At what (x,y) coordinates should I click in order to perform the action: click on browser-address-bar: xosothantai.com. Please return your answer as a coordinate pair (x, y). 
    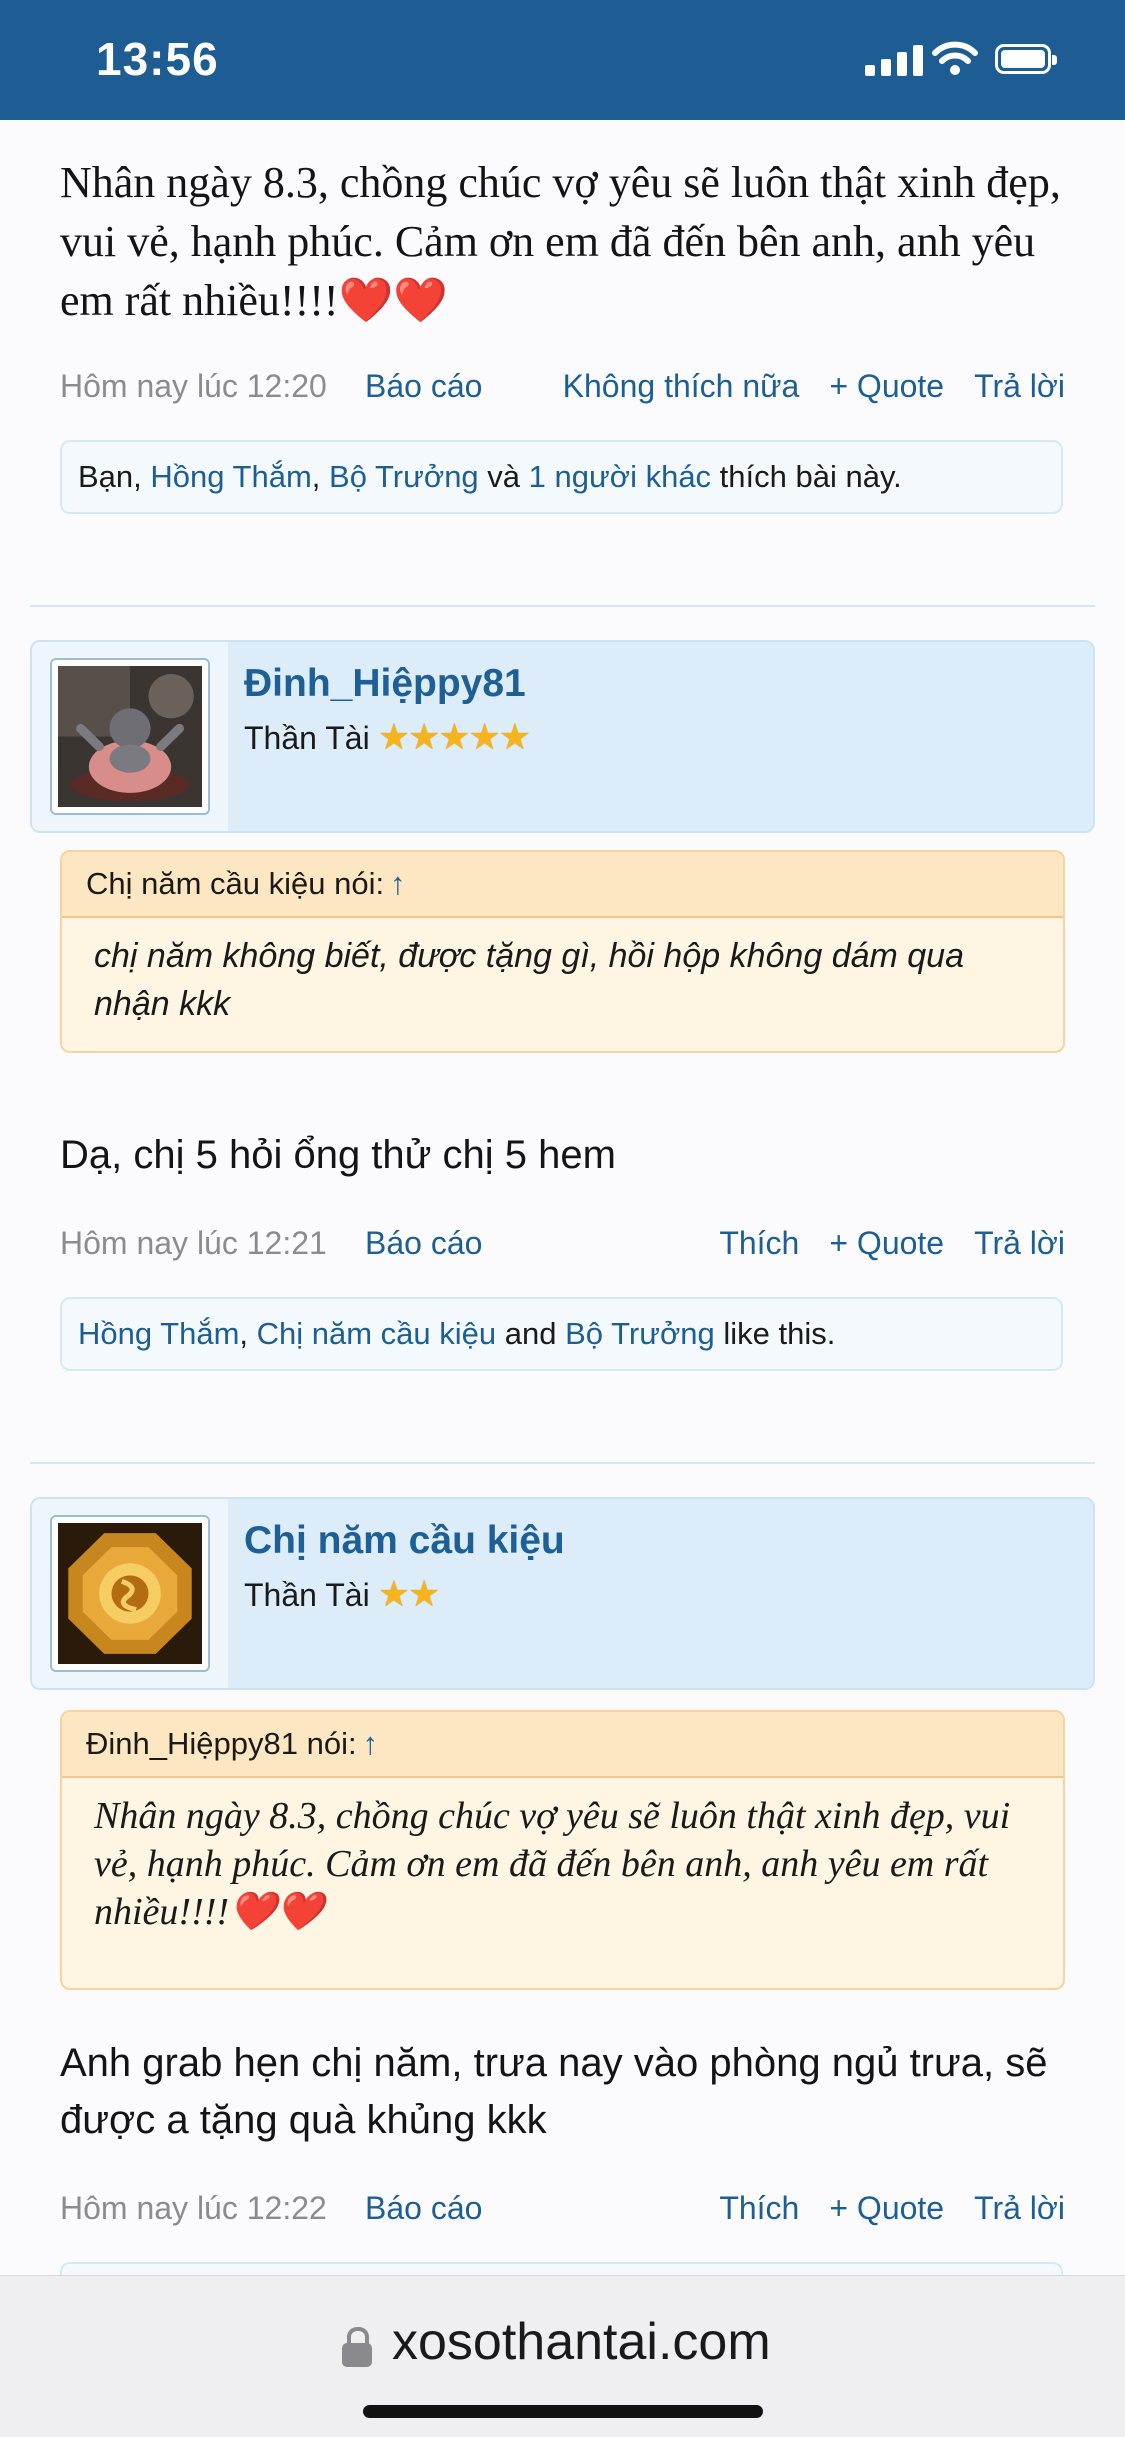
    Looking at the image, I should click on (562, 2356).